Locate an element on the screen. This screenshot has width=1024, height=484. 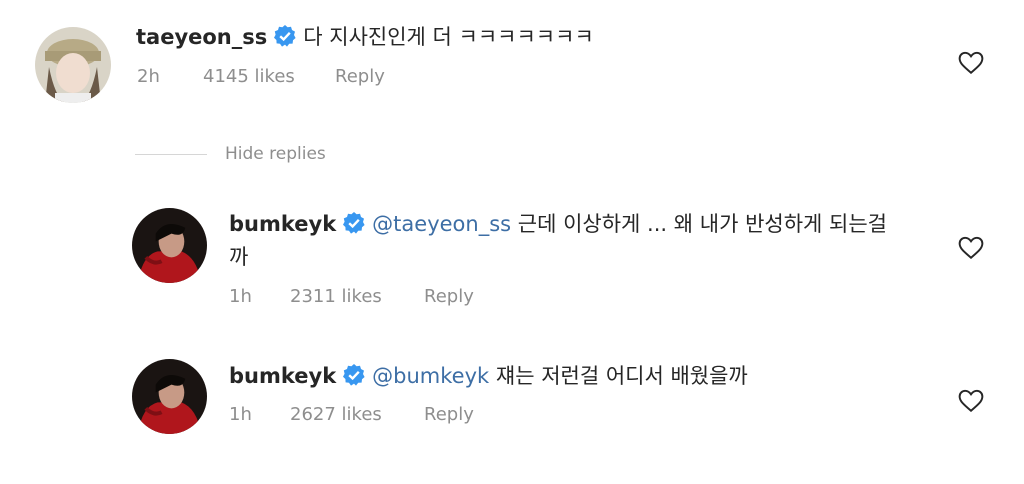
comment-text: 근데 이상하게 ... 왜 내가 반성하게 되는걸 is located at coordinates (702, 224).